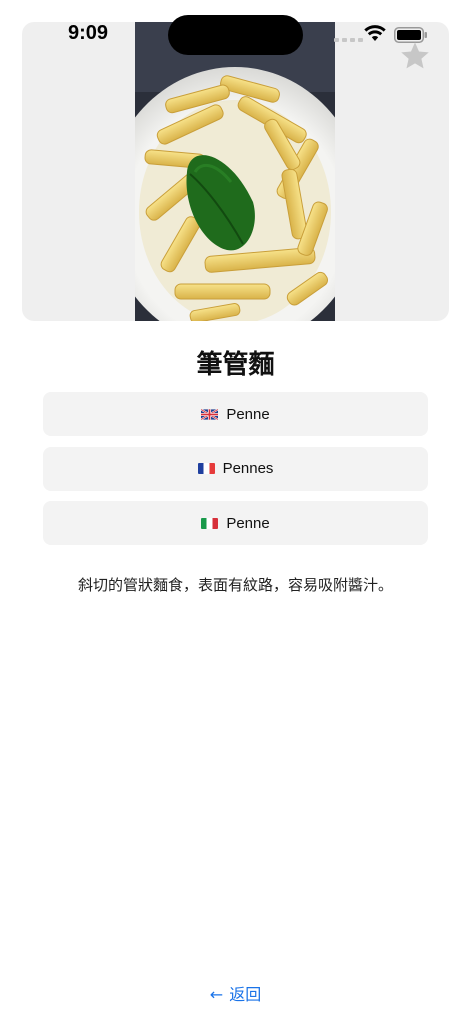  What do you see at coordinates (210, 523) in the screenshot?
I see `italy-flag-icon` at bounding box center [210, 523].